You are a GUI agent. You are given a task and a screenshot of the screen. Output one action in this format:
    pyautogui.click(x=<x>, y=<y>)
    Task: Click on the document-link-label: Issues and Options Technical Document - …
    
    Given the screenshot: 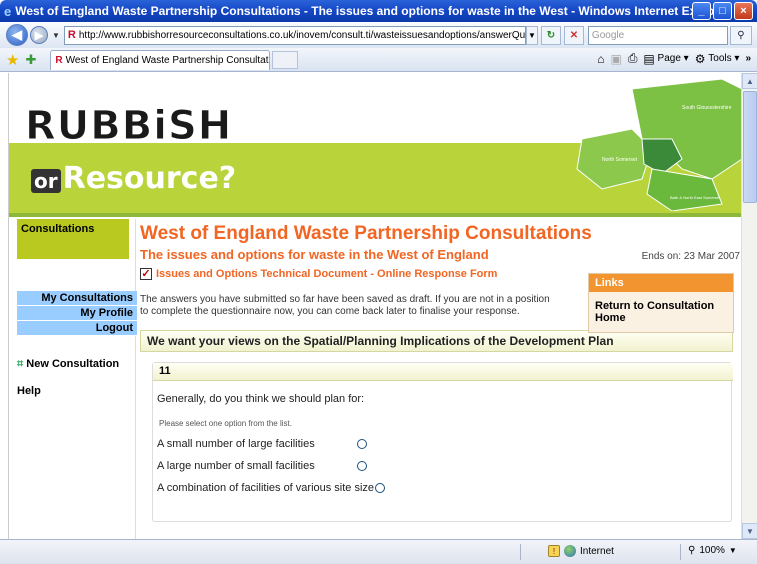 What is the action you would take?
    pyautogui.click(x=327, y=274)
    